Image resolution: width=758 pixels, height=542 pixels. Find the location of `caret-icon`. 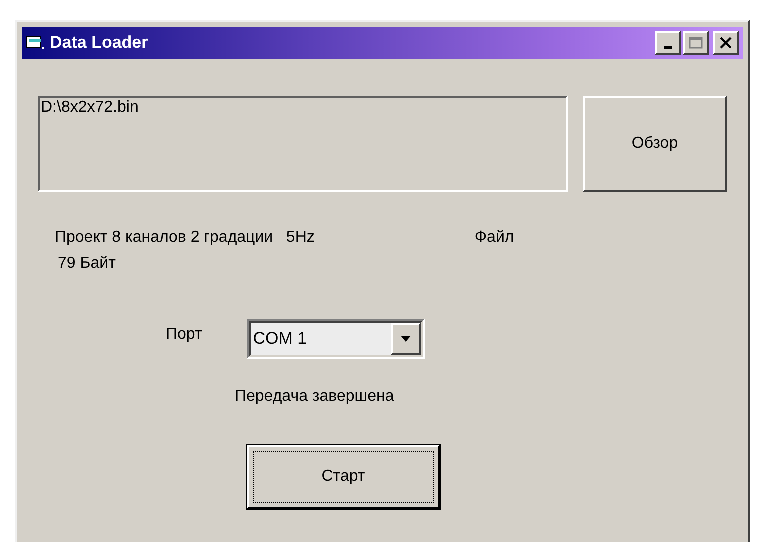

caret-icon is located at coordinates (406, 339).